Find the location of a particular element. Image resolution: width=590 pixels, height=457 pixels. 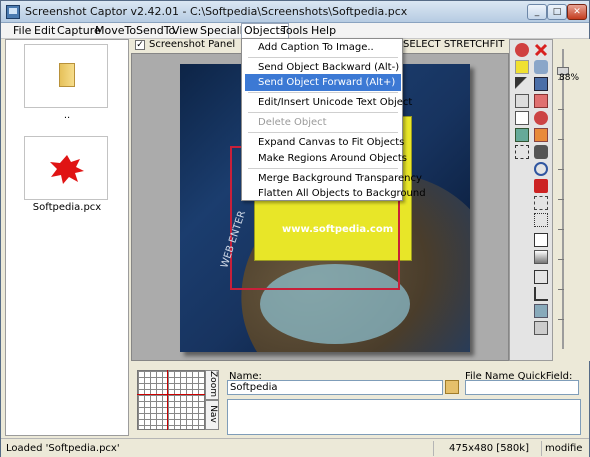

notes-field is located at coordinates (404, 417).